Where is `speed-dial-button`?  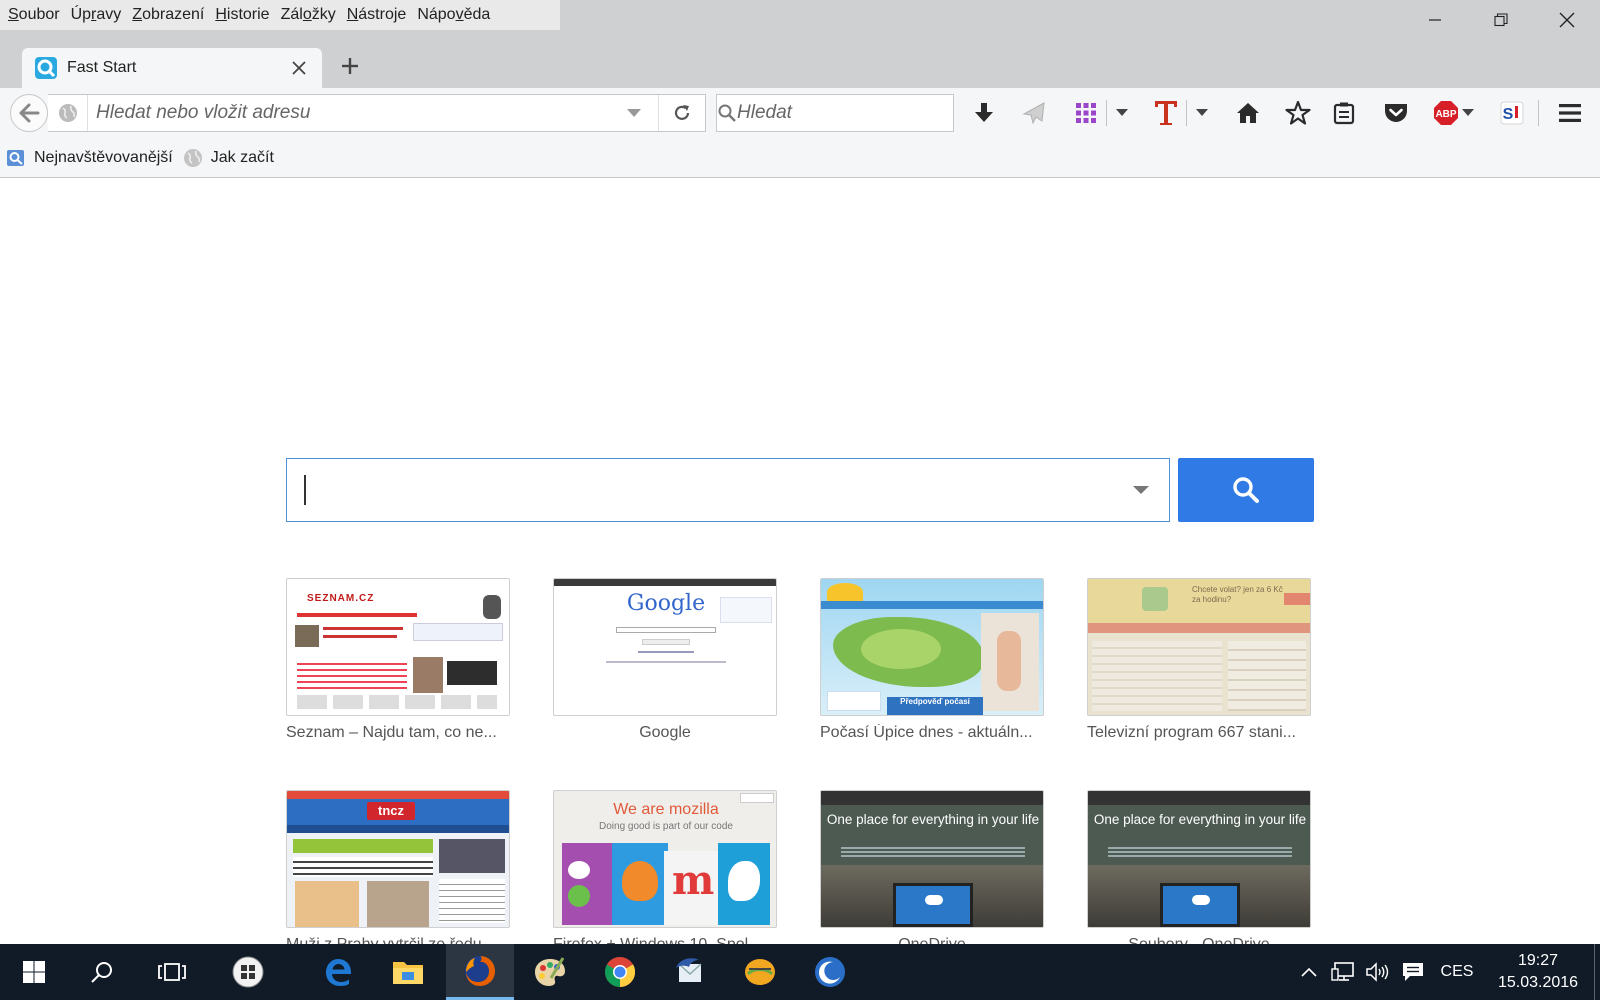 speed-dial-button is located at coordinates (1086, 113).